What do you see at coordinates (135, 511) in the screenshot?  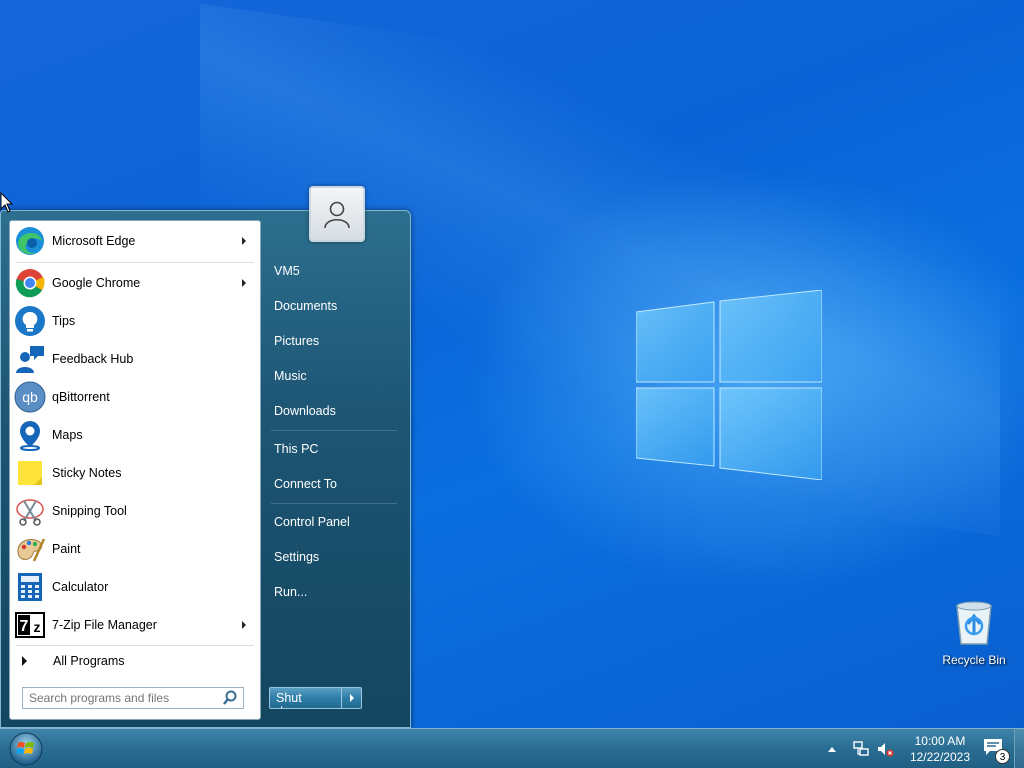 I see `program-snipping-tool: Snipping Tool` at bounding box center [135, 511].